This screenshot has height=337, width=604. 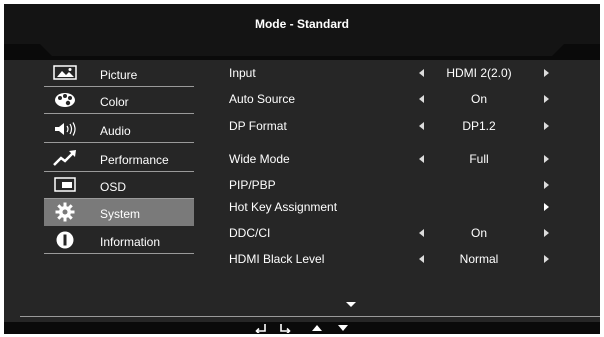 What do you see at coordinates (258, 126) in the screenshot?
I see `setting-label: DP Format` at bounding box center [258, 126].